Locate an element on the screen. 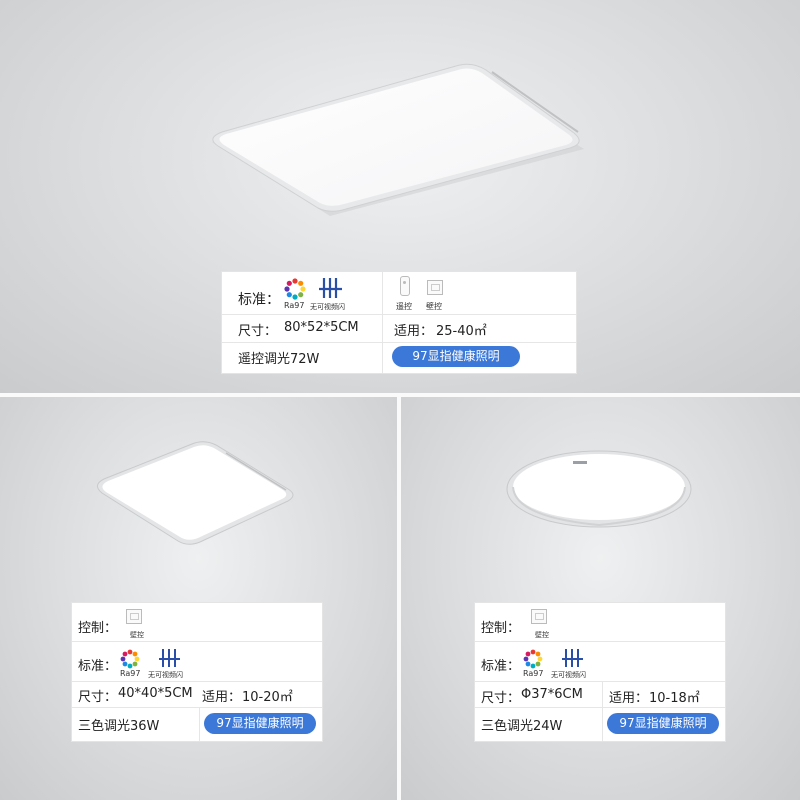 The height and width of the screenshot is (800, 800). dimming-spec: 三色调光36W is located at coordinates (119, 726).